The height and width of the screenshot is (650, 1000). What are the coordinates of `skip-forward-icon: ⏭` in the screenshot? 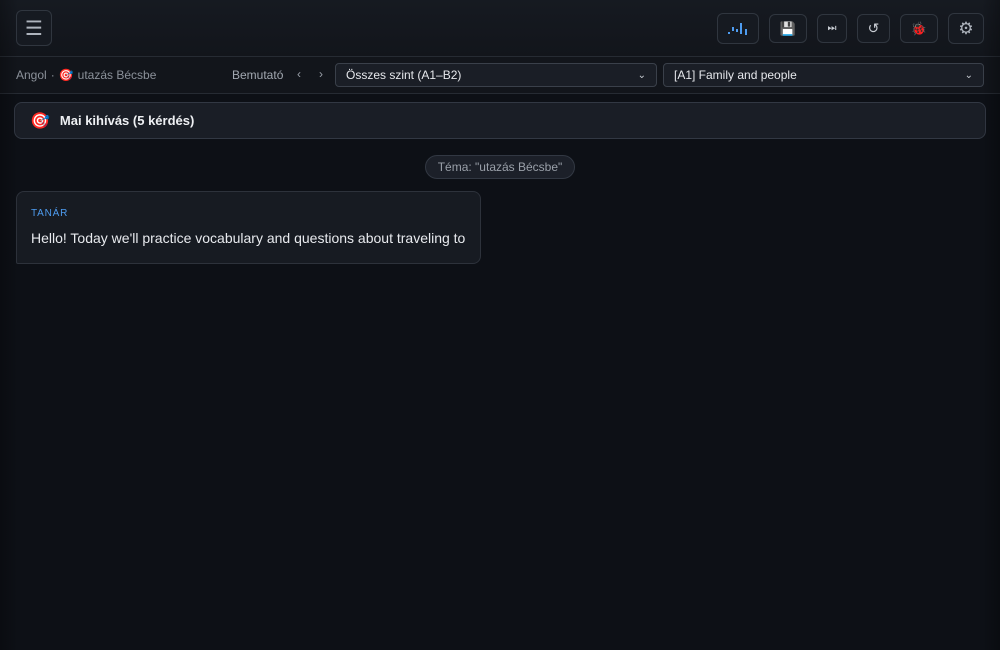 It's located at (832, 28).